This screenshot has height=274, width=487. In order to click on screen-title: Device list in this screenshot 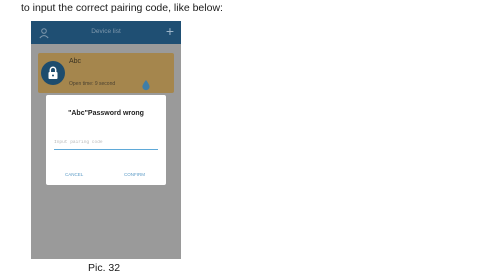, I will do `click(106, 31)`.